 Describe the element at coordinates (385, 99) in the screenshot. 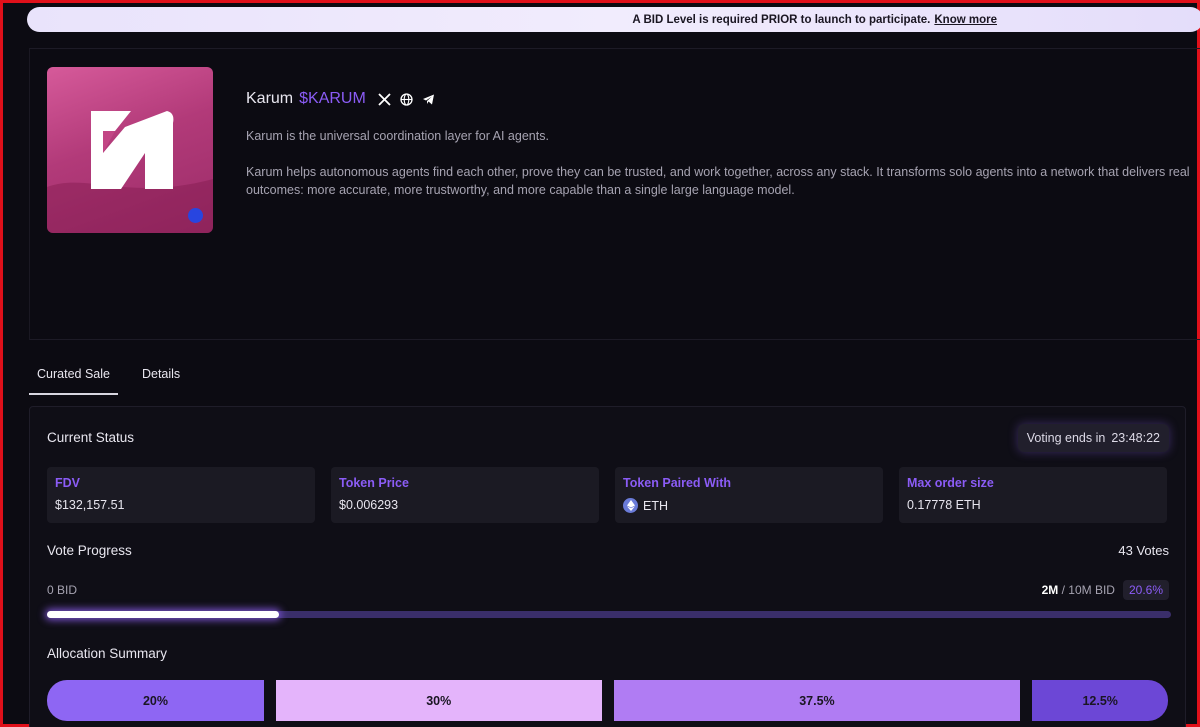

I see `x-icon` at that location.